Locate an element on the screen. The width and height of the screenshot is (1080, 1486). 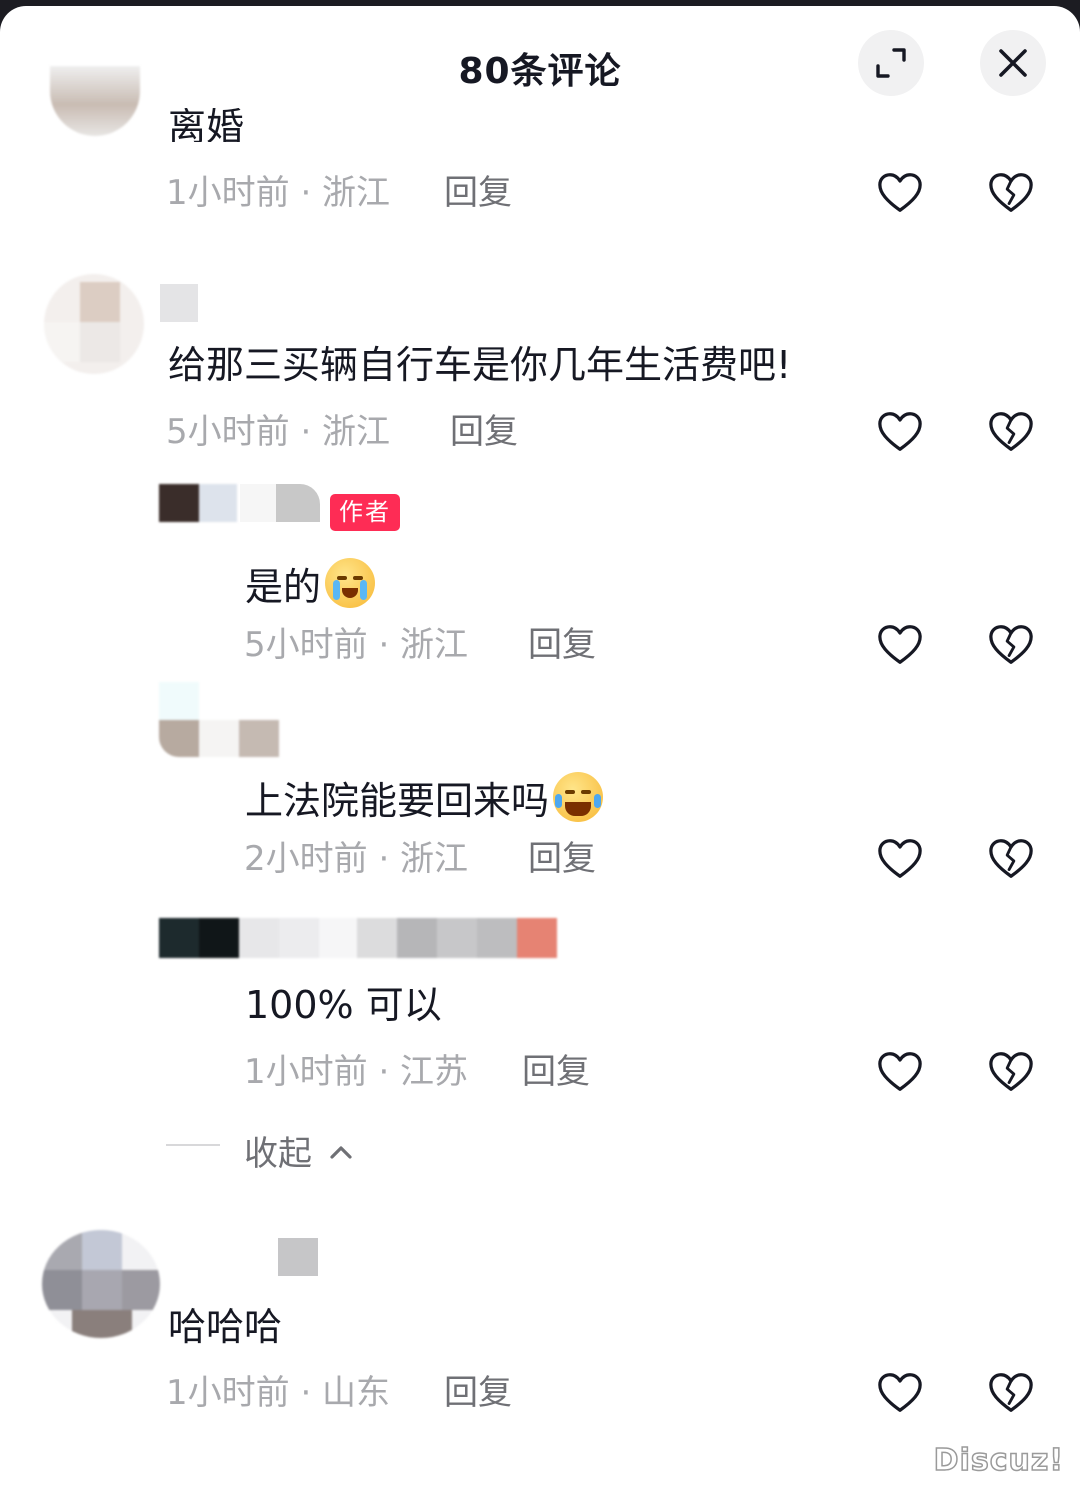
close-icon is located at coordinates (1013, 63).